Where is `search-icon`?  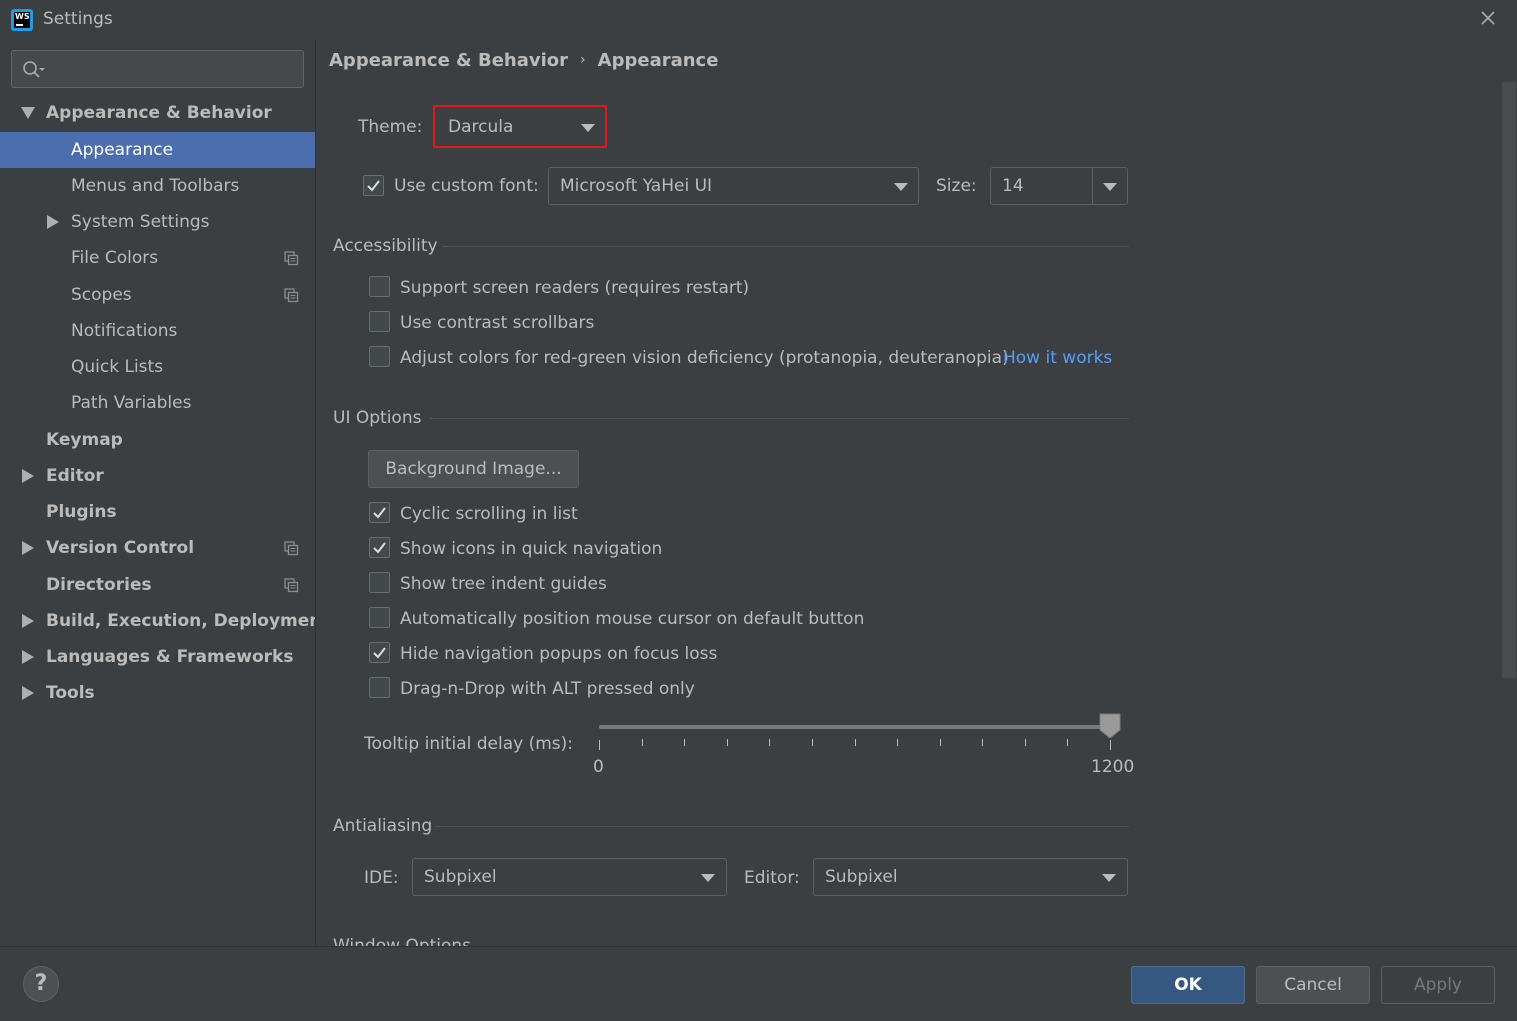 search-icon is located at coordinates (34, 70).